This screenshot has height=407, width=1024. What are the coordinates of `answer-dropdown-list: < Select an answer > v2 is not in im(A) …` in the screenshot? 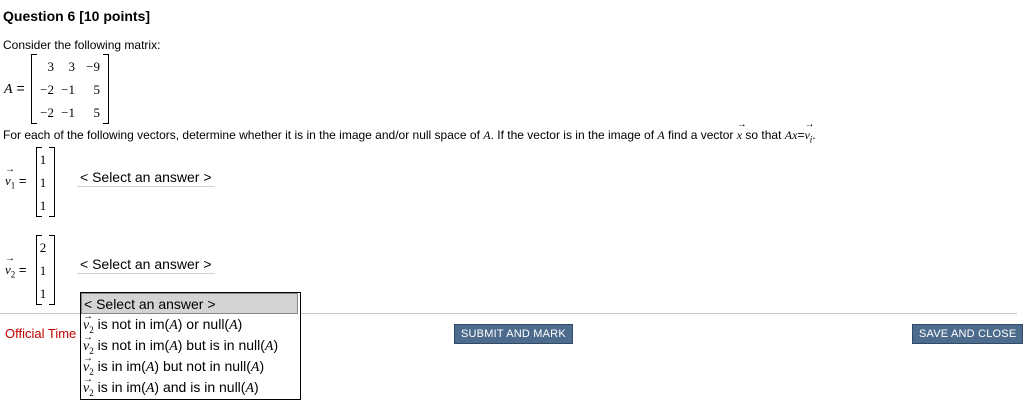 It's located at (190, 346).